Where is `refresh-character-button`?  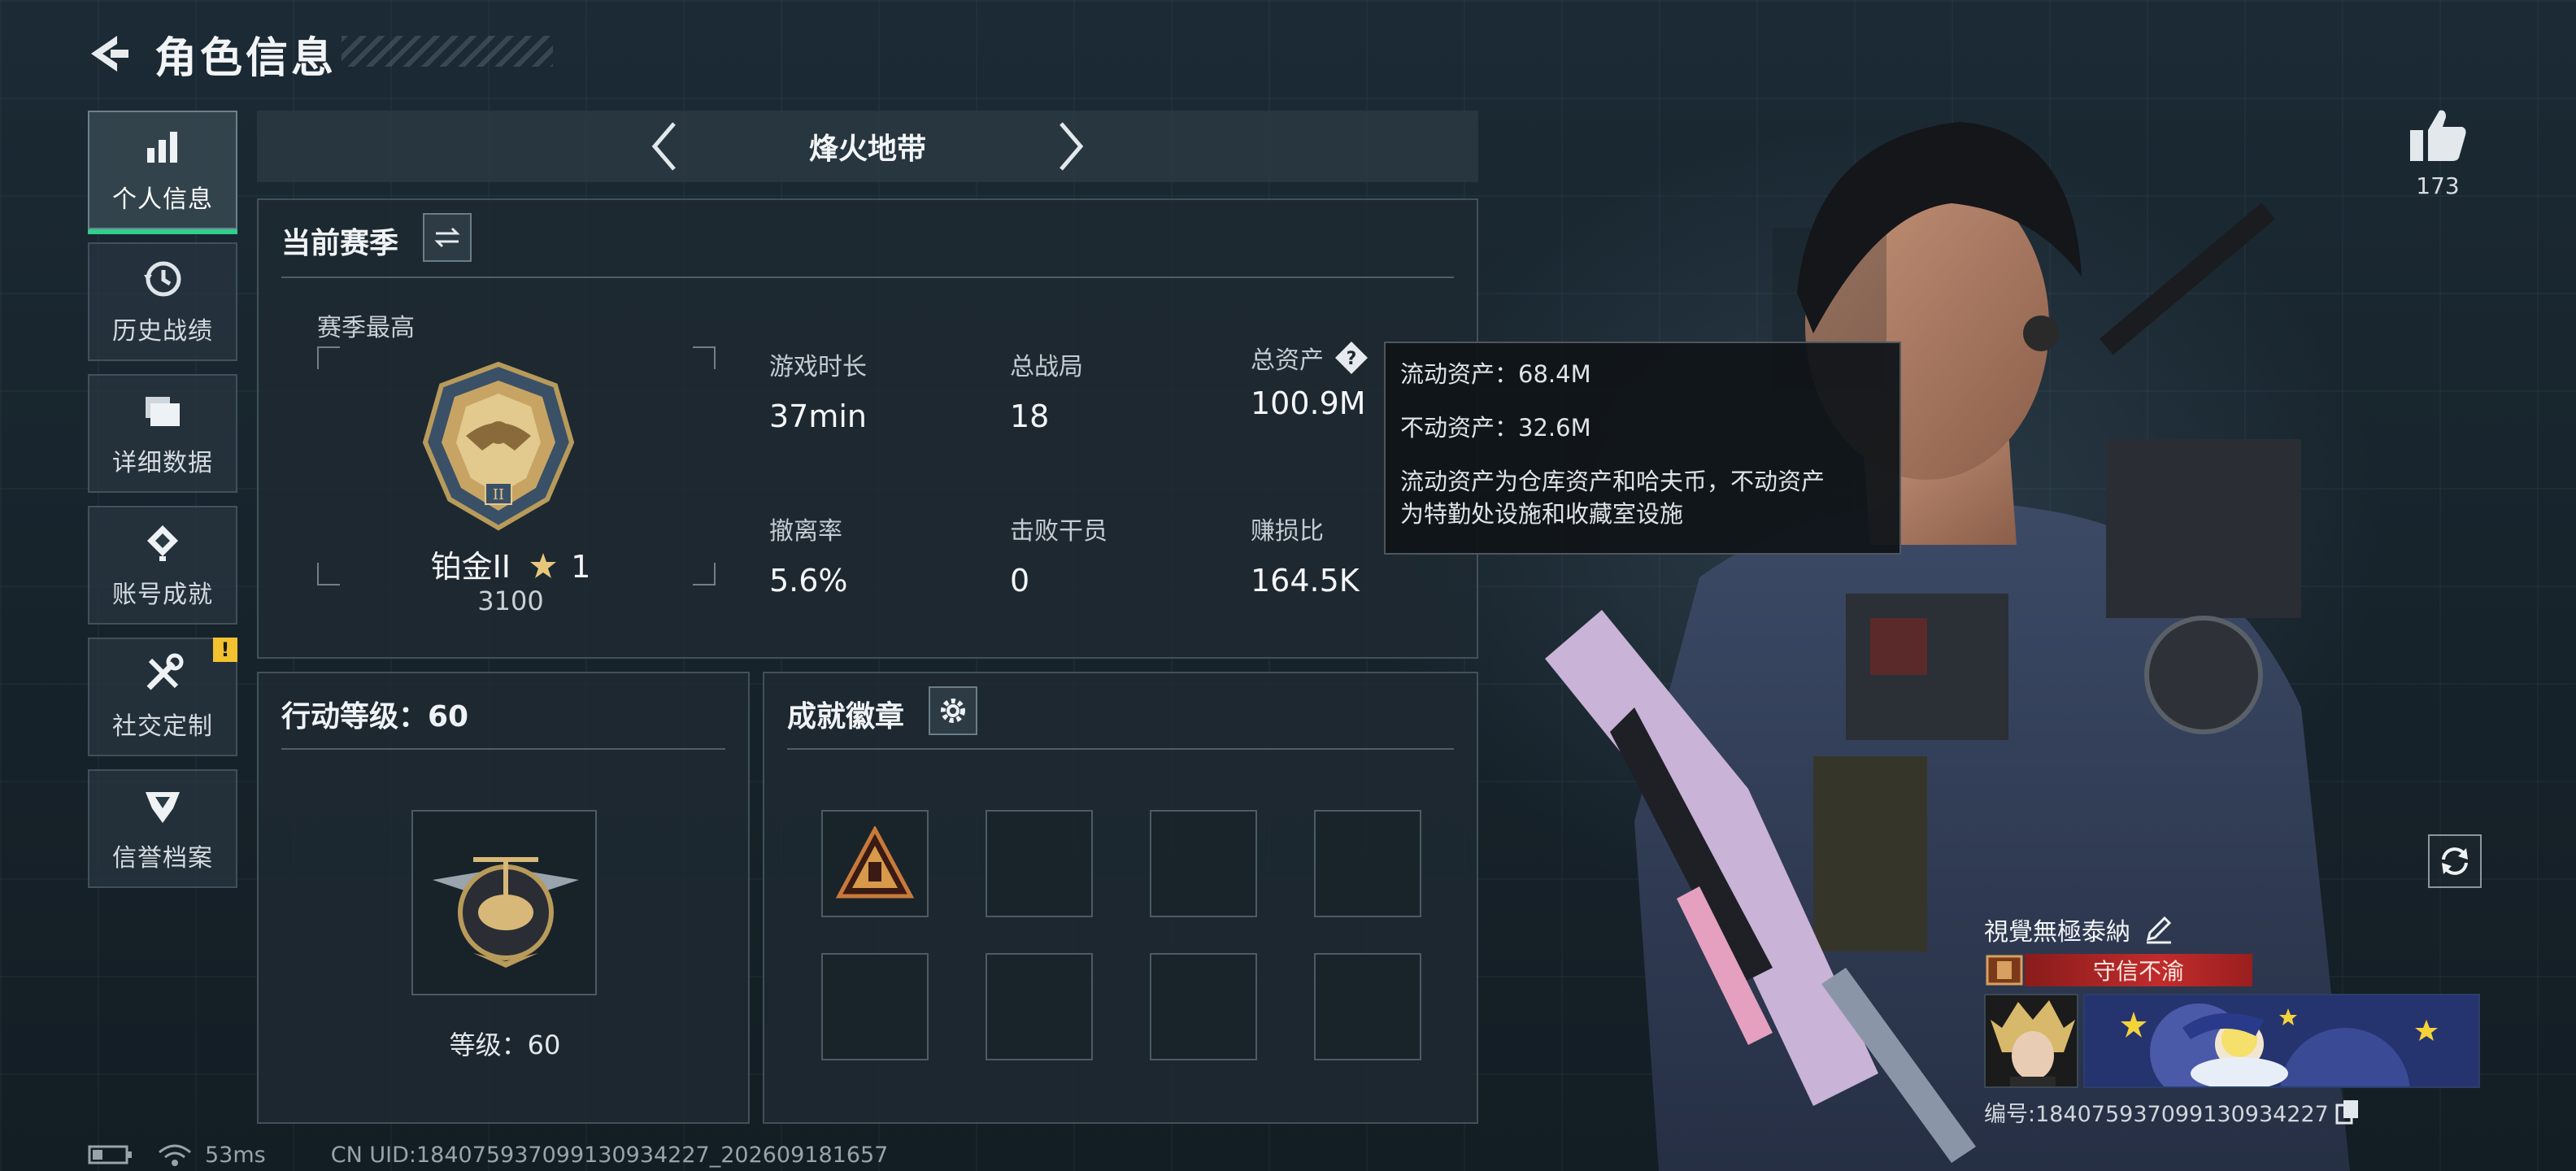 refresh-character-button is located at coordinates (2455, 861).